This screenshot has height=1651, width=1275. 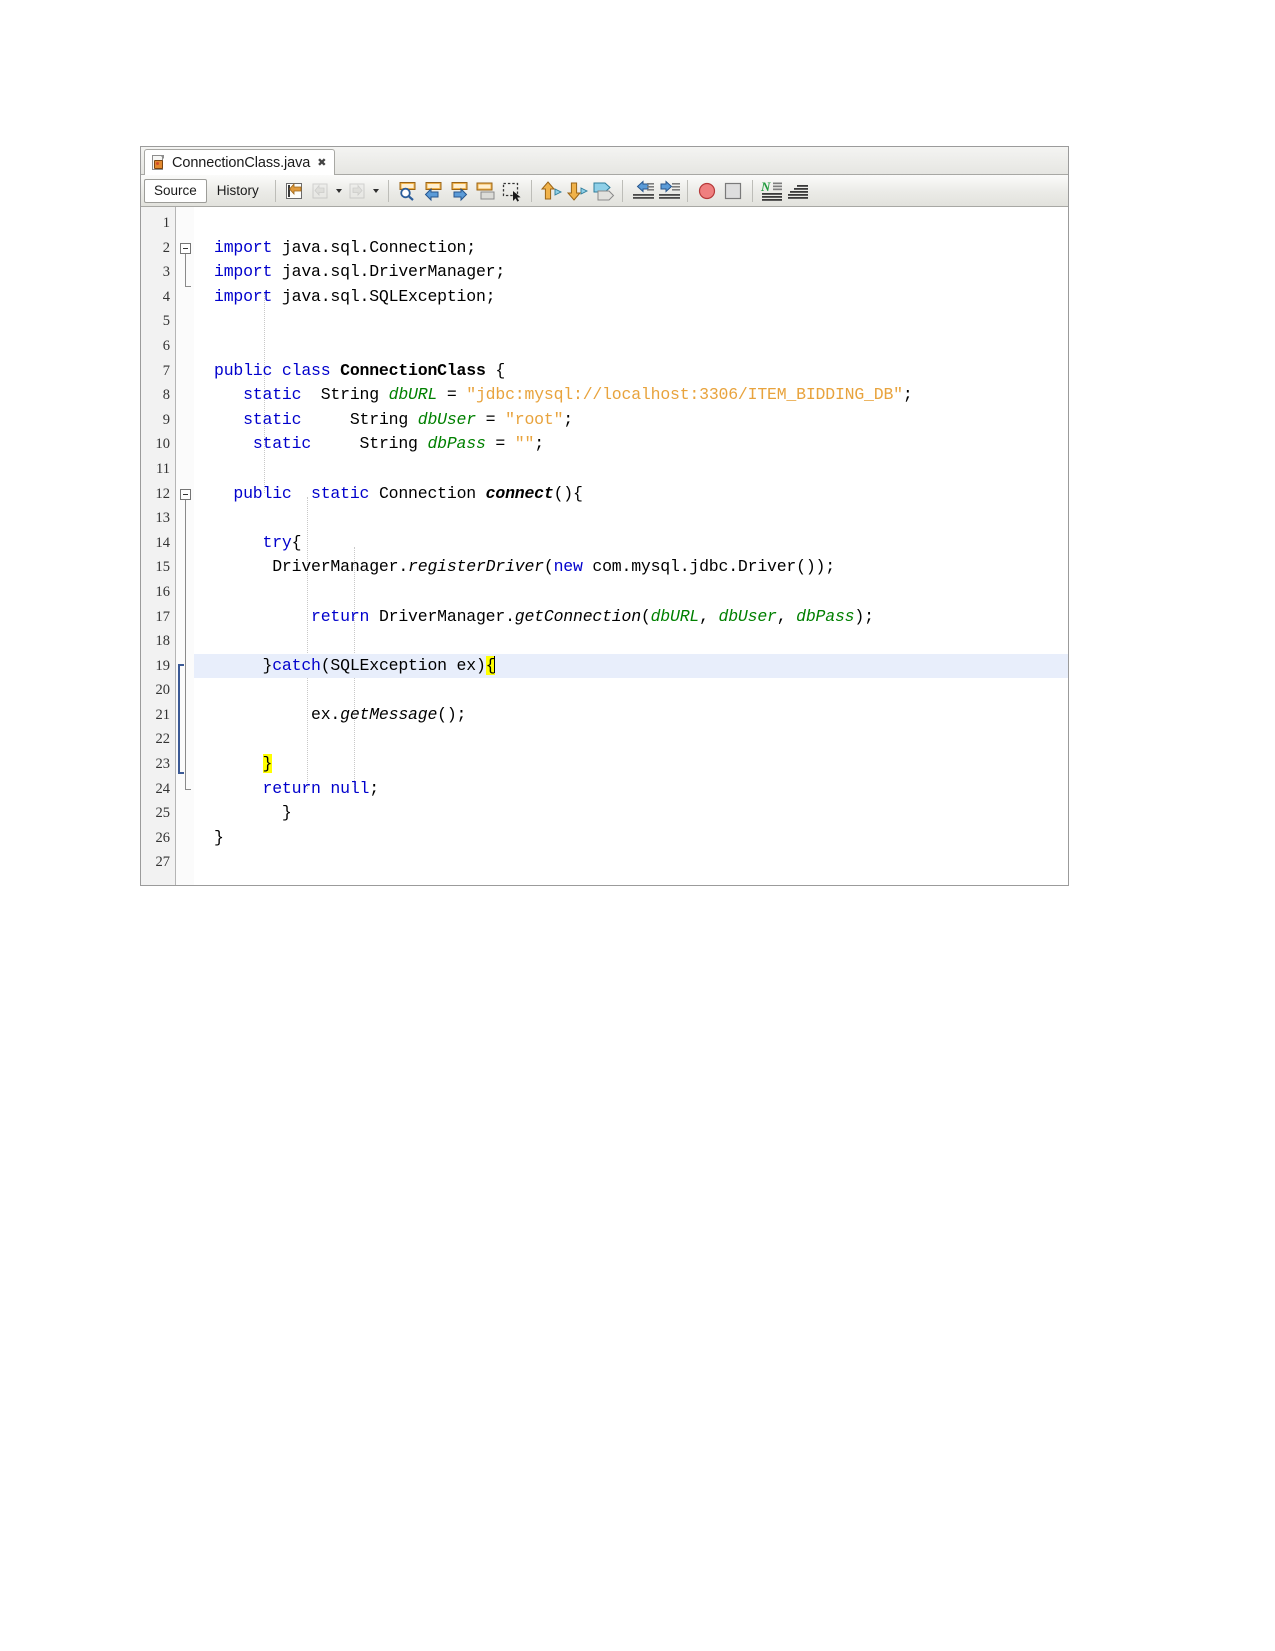 I want to click on fold-toggle-imports, so click(x=185, y=248).